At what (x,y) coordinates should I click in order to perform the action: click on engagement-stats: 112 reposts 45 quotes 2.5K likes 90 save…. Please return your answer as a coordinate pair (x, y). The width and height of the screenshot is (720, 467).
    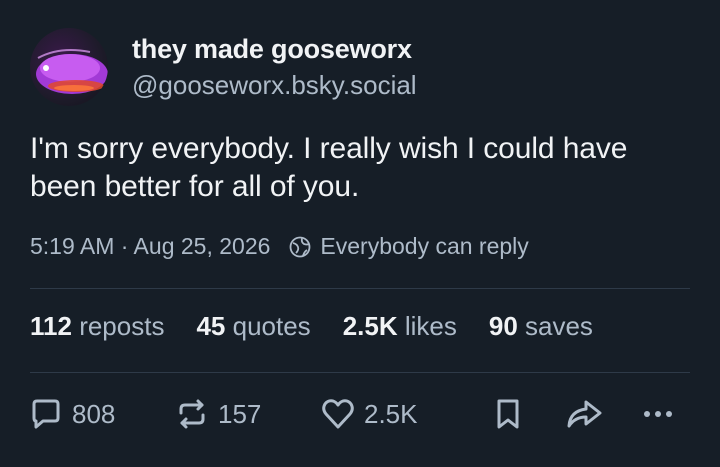
    Looking at the image, I should click on (327, 326).